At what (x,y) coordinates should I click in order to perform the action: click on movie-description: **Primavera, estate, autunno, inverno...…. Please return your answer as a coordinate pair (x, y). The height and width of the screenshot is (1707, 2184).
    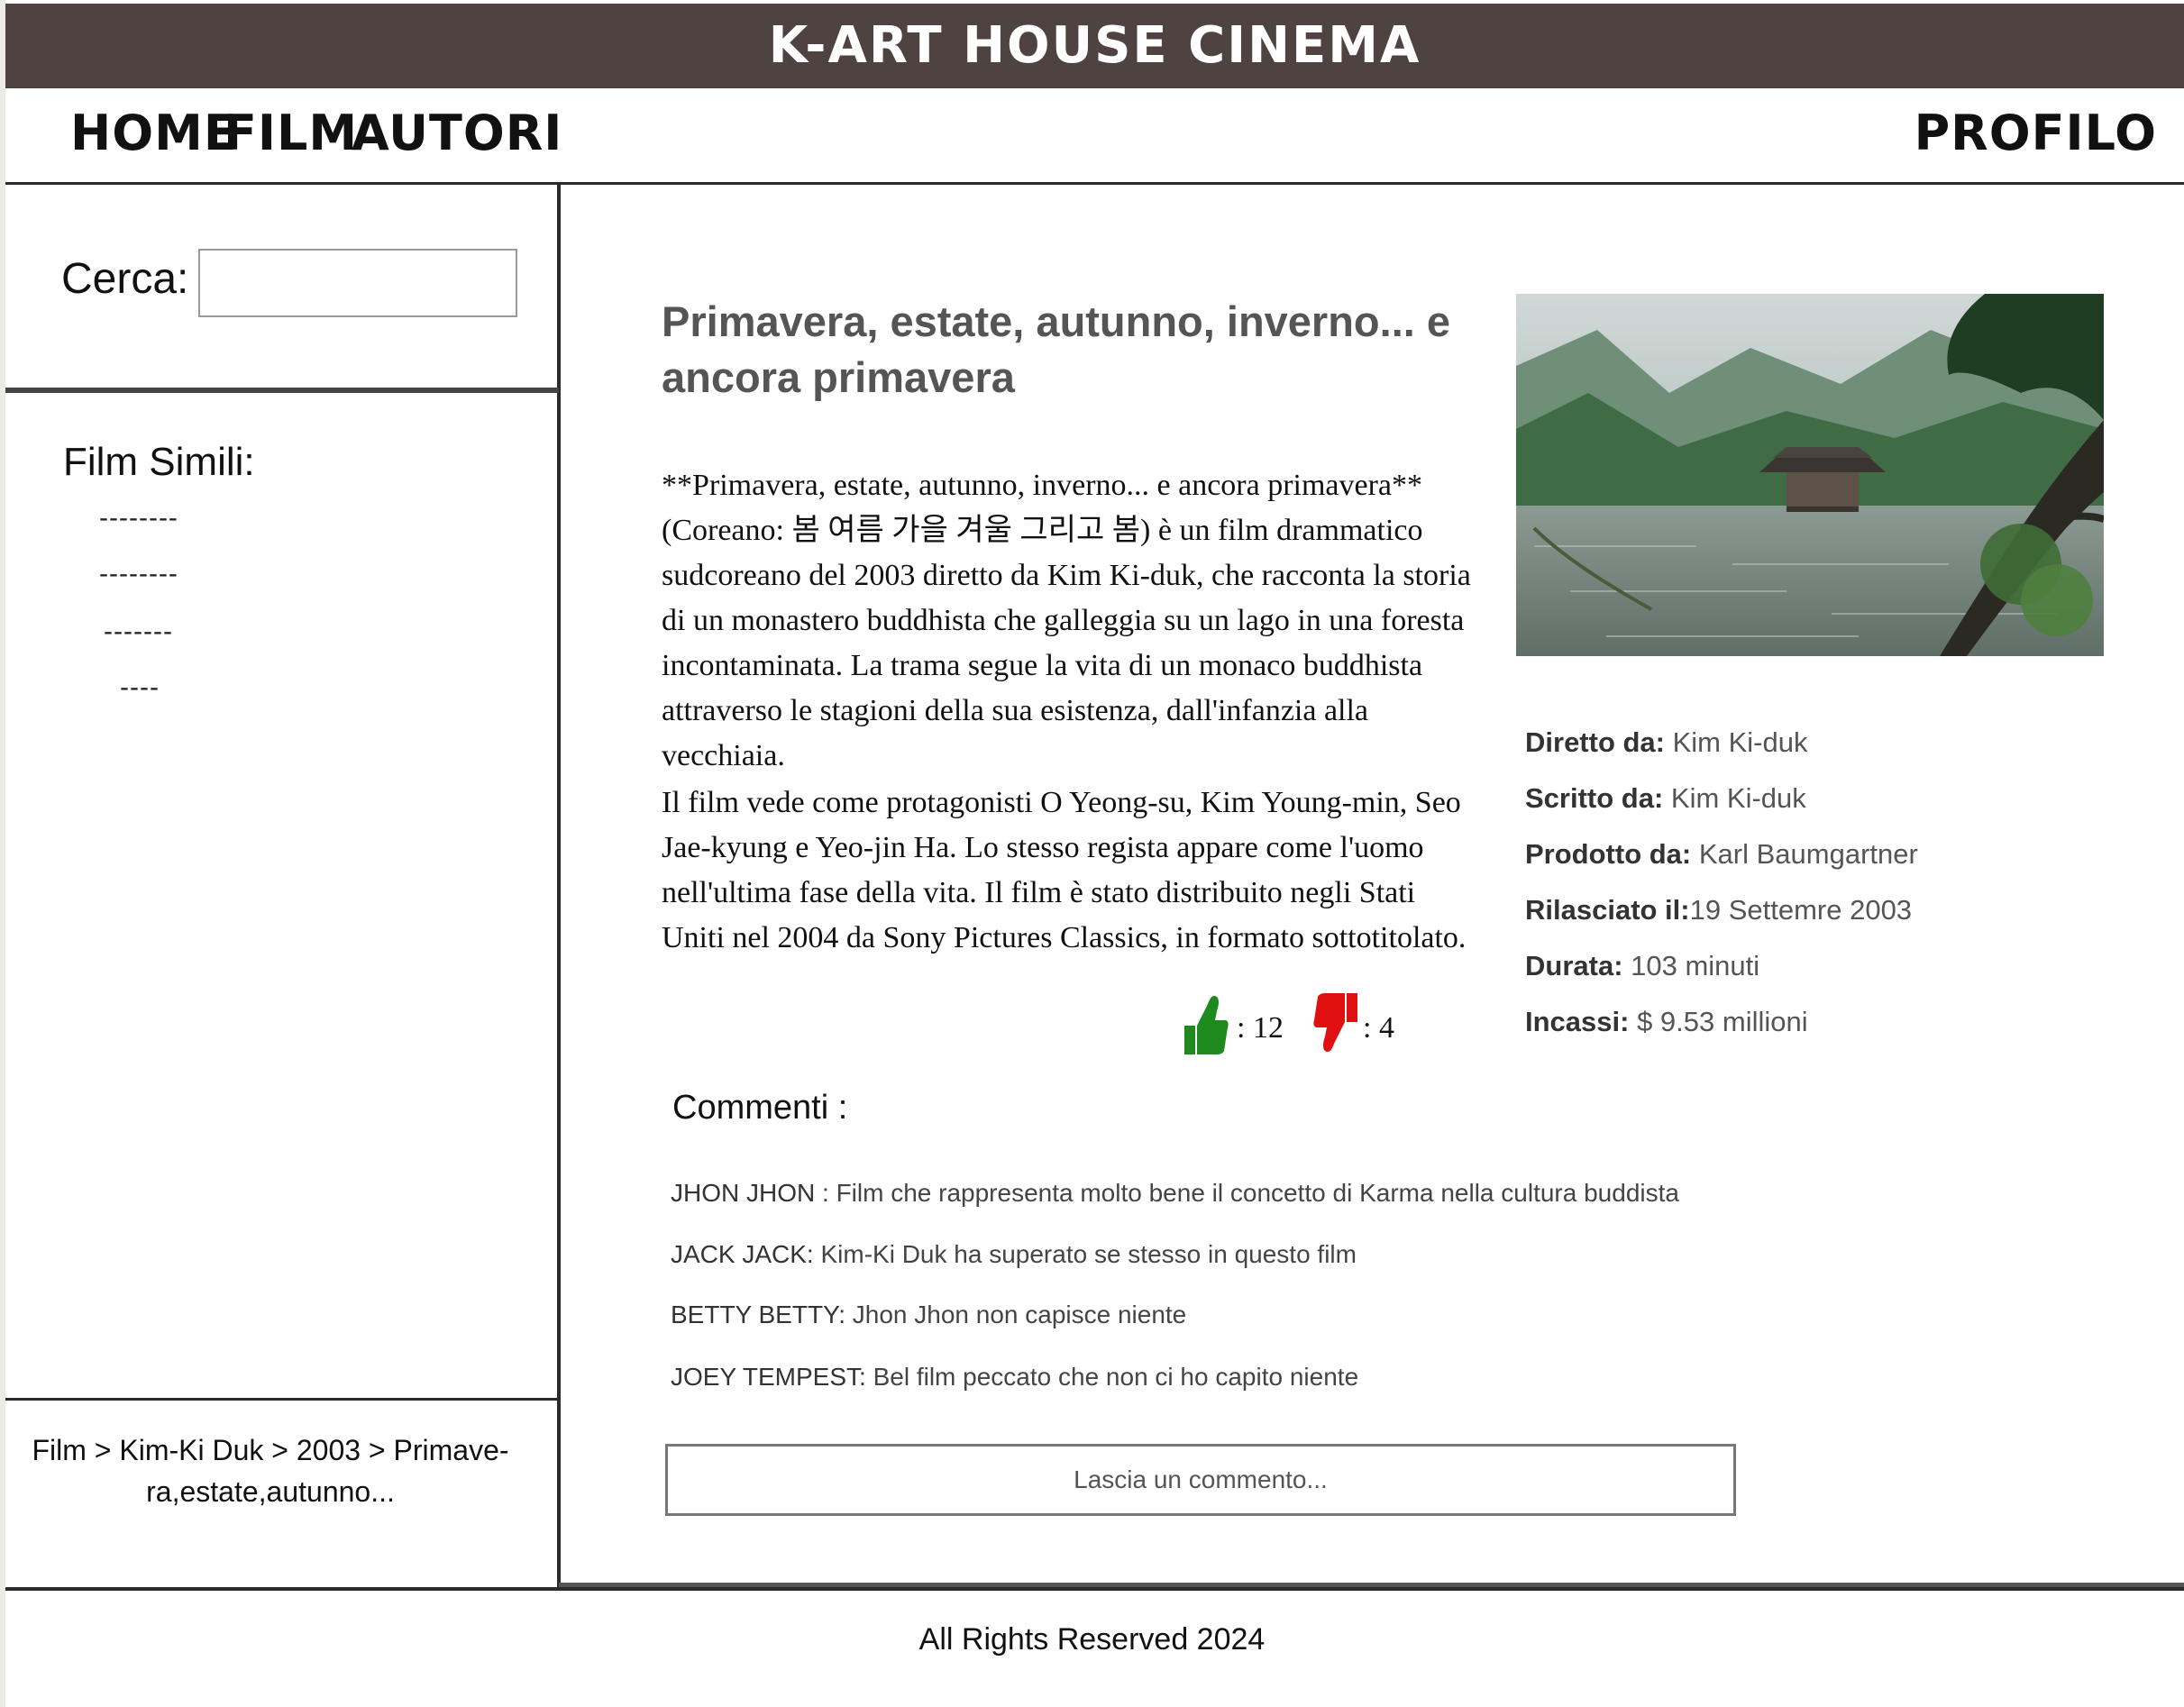
    Looking at the image, I should click on (1066, 620).